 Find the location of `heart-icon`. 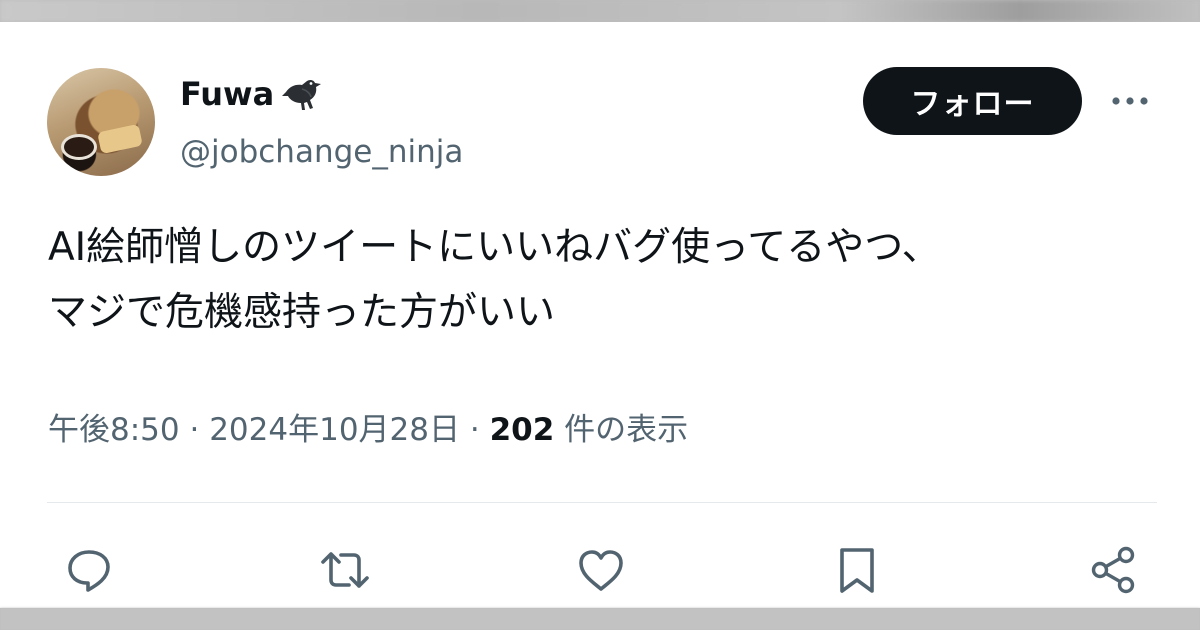

heart-icon is located at coordinates (601, 570).